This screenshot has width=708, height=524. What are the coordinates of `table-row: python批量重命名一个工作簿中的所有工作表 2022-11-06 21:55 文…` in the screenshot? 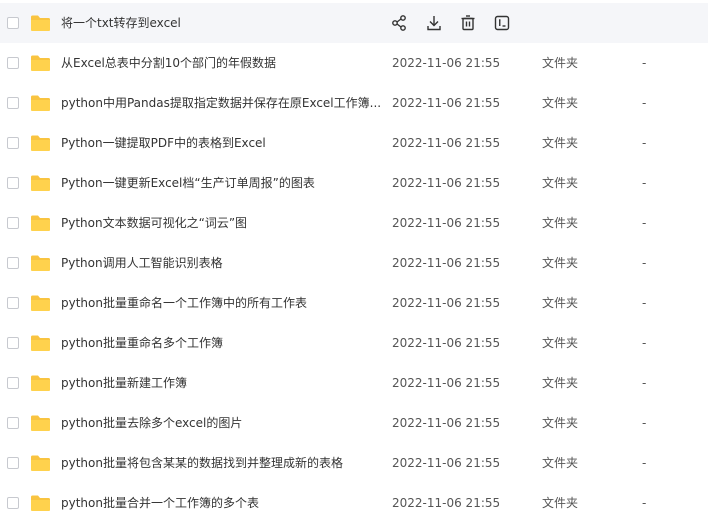 It's located at (354, 303).